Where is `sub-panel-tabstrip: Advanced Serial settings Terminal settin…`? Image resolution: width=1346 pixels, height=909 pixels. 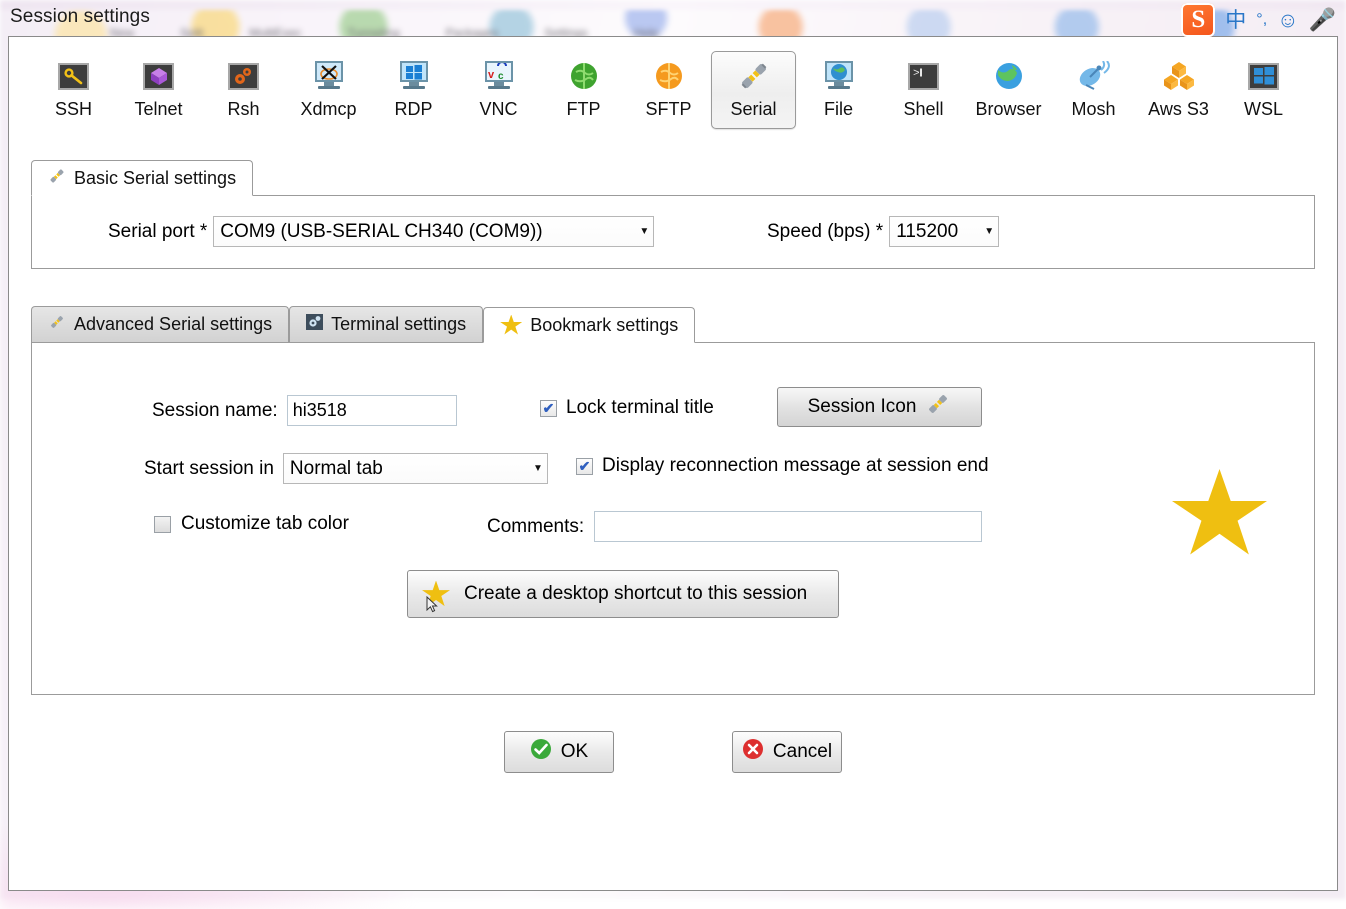
sub-panel-tabstrip: Advanced Serial settings Terminal settin… is located at coordinates (673, 323).